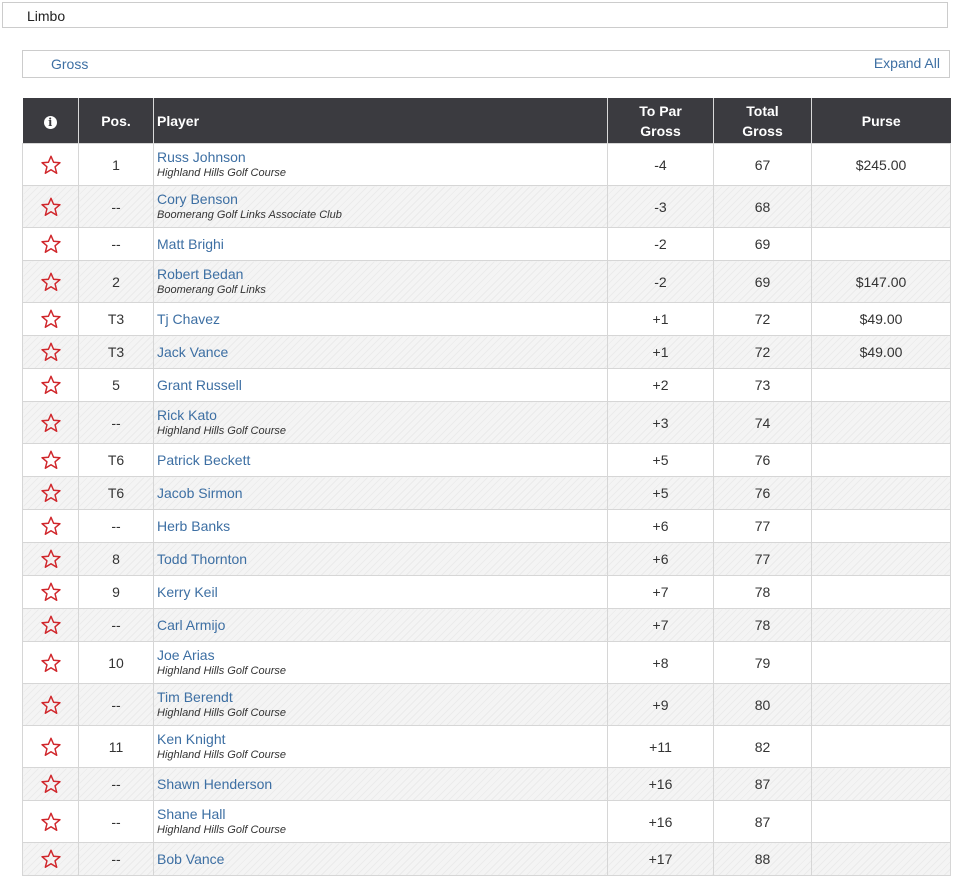 Image resolution: width=954 pixels, height=876 pixels. What do you see at coordinates (660, 352) in the screenshot?
I see `to-par-cell: +1` at bounding box center [660, 352].